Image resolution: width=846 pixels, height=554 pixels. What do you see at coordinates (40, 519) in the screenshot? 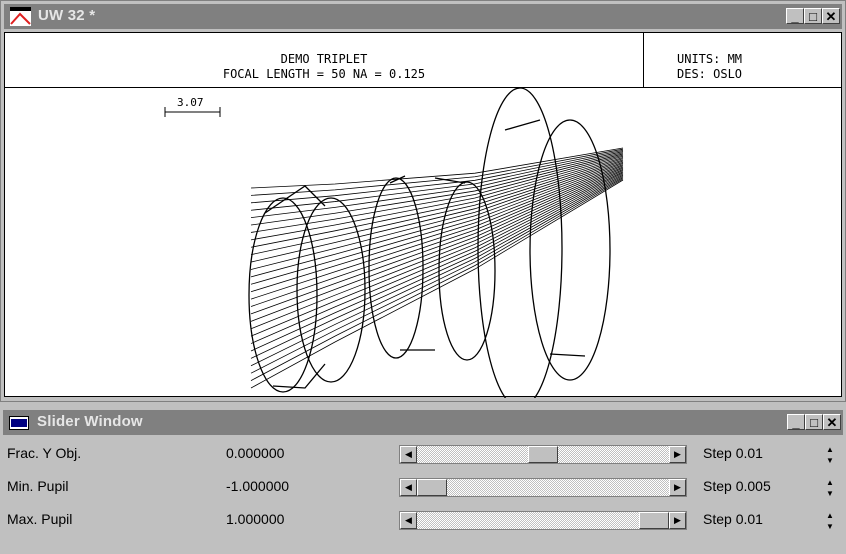
I see `slider-label: Max. Pupil` at bounding box center [40, 519].